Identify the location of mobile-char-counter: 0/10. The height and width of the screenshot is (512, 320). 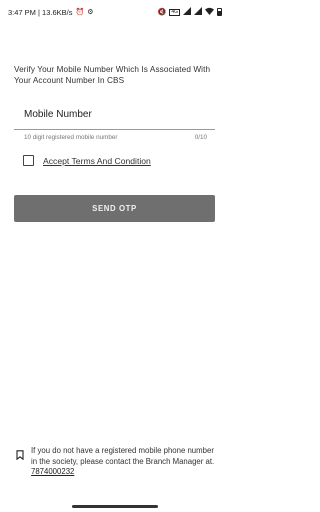
(200, 137).